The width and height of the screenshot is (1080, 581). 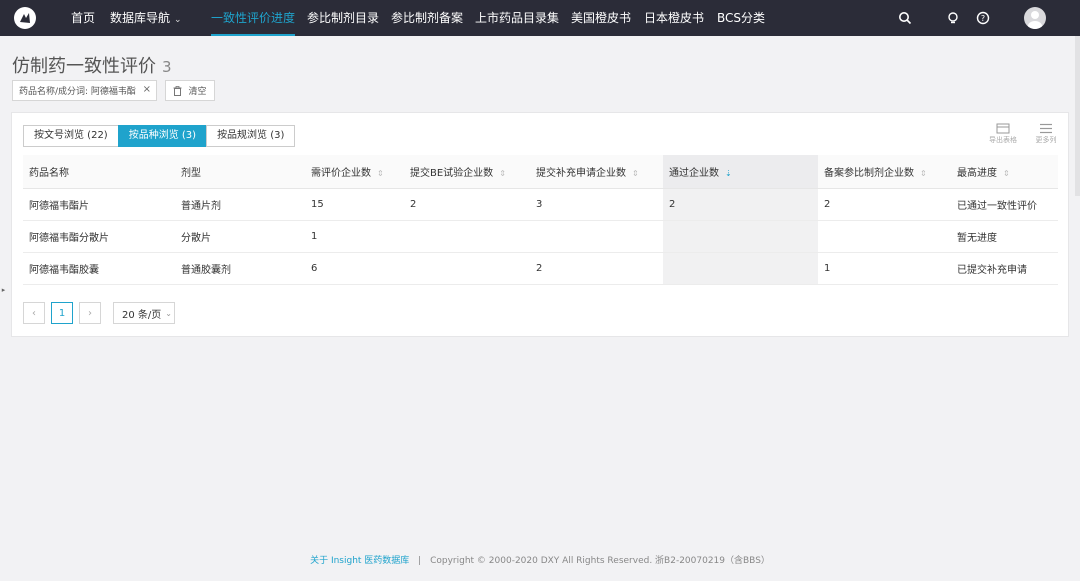 What do you see at coordinates (253, 18) in the screenshot?
I see `nav-item-consistency-progress: 一致性评价进度` at bounding box center [253, 18].